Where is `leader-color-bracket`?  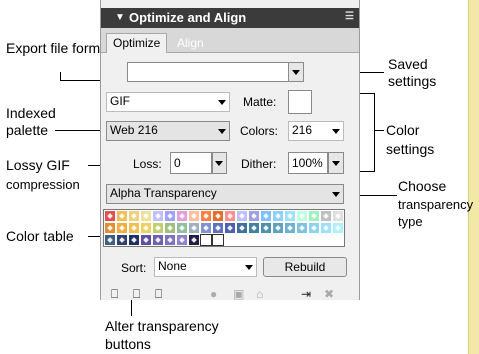
leader-color-bracket is located at coordinates (374, 132).